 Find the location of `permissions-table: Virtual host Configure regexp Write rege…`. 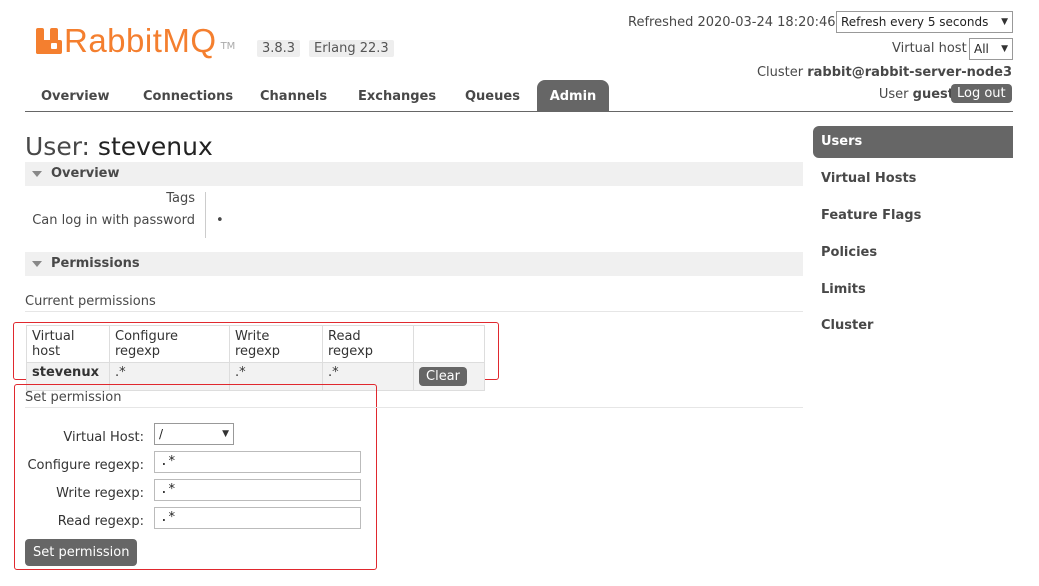

permissions-table: Virtual host Configure regexp Write rege… is located at coordinates (255, 358).